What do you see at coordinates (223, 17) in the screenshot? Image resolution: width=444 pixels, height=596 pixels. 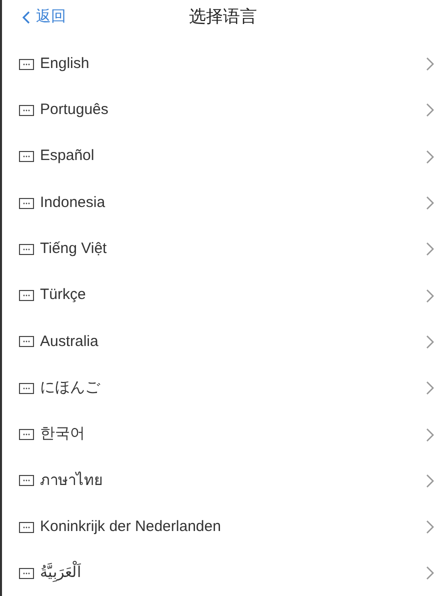 I see `page-title: 选择语言` at bounding box center [223, 17].